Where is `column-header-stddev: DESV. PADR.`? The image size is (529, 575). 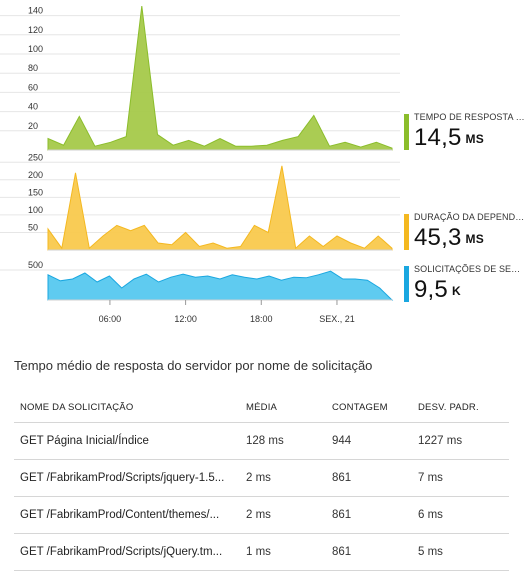 column-header-stddev: DESV. PADR. is located at coordinates (460, 407).